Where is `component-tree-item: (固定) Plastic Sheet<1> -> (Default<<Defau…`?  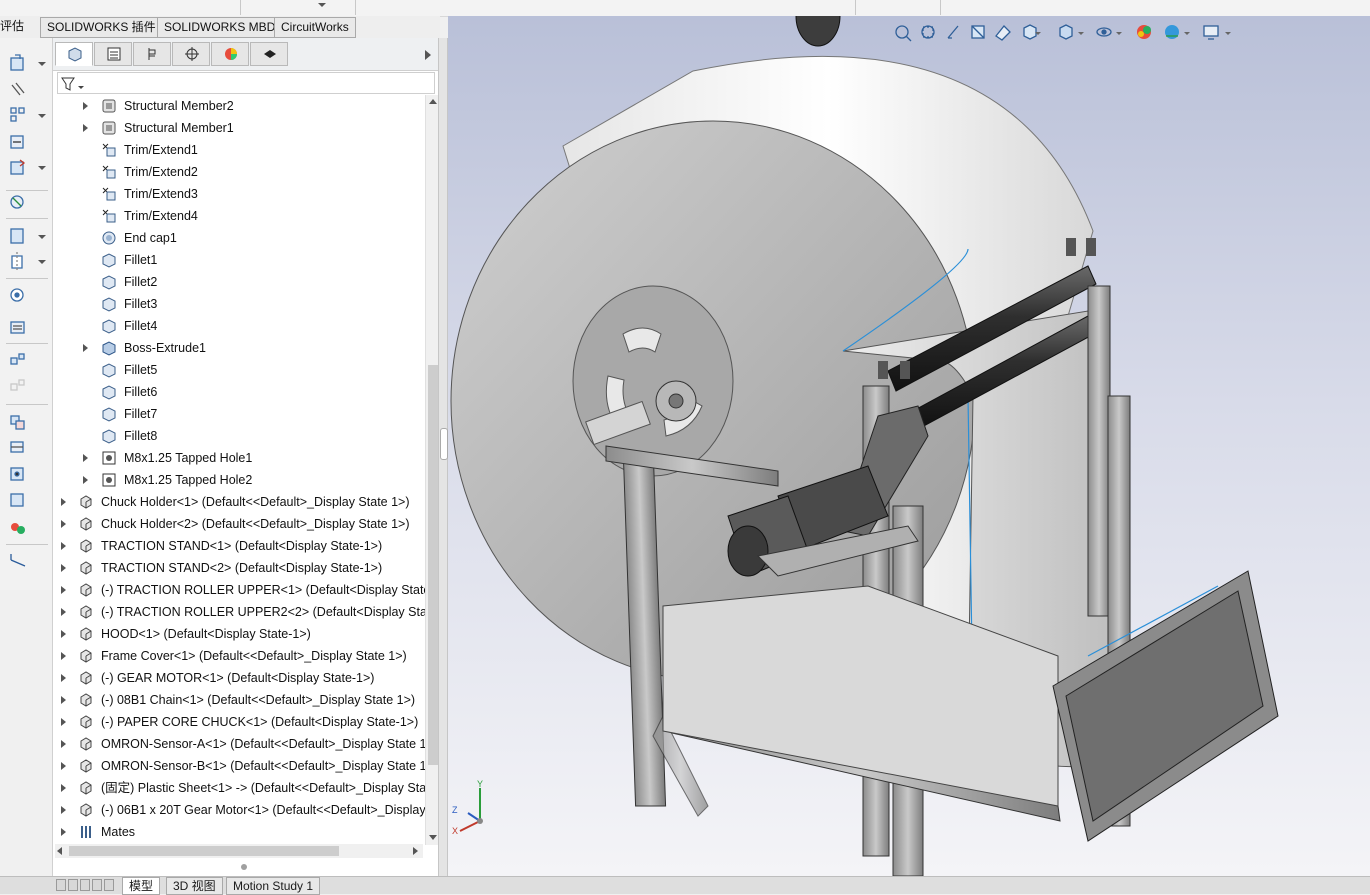
component-tree-item: (固定) Plastic Sheet<1> -> (Default<<Defau… is located at coordinates (239, 788).